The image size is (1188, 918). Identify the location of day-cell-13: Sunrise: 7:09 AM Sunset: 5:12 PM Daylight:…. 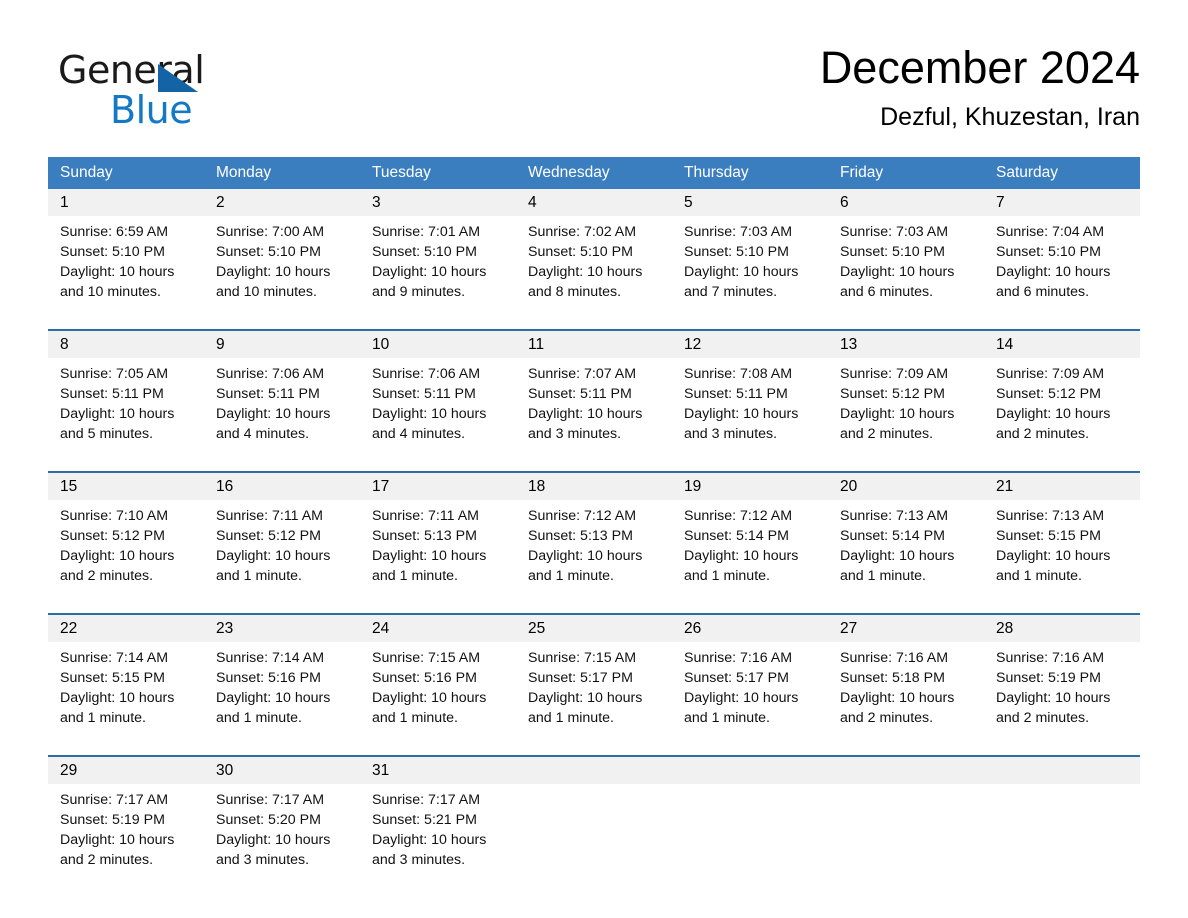
(906, 411).